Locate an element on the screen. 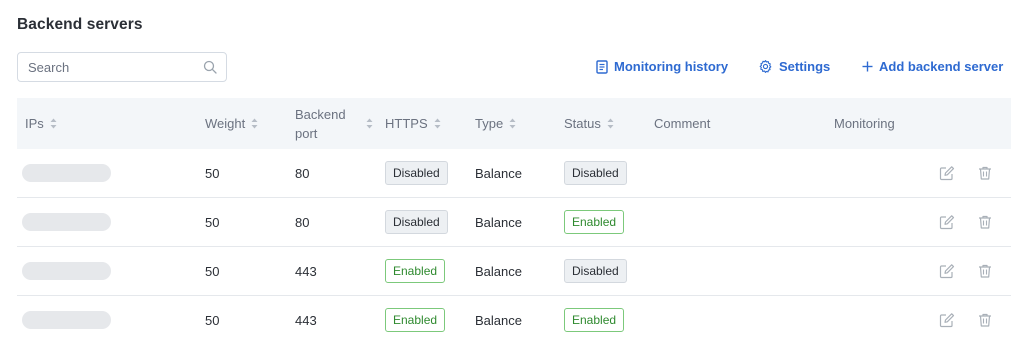 The image size is (1024, 361). search-box is located at coordinates (122, 67).